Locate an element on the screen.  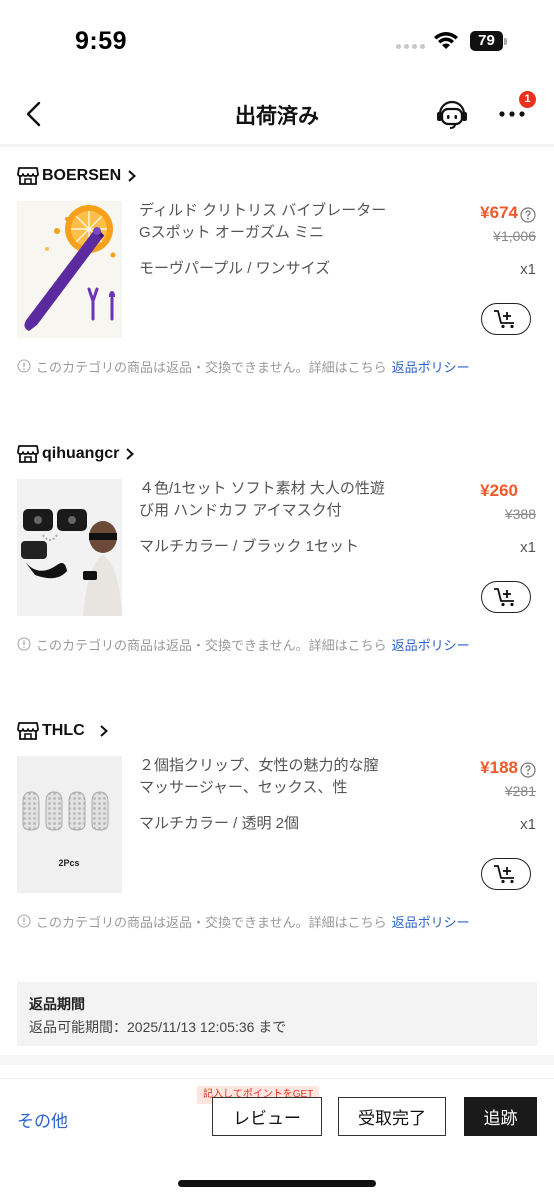
status-time: 9:59 is located at coordinates (101, 41).